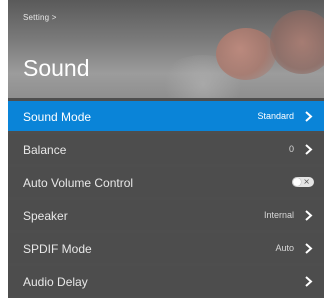 This screenshot has height=298, width=326. I want to click on menu-item-value: Internal, so click(278, 215).